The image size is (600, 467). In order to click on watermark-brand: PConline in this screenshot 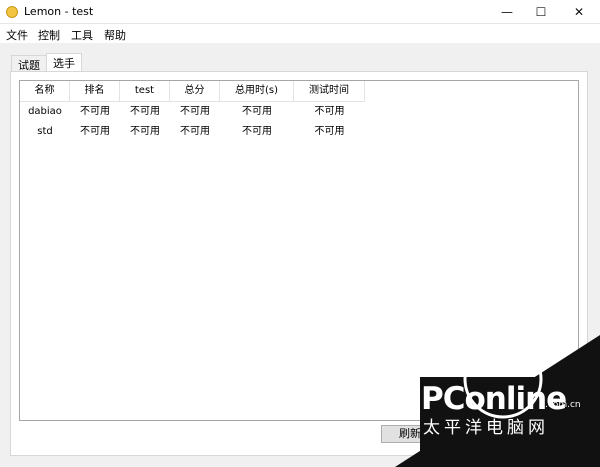, I will do `click(494, 399)`.